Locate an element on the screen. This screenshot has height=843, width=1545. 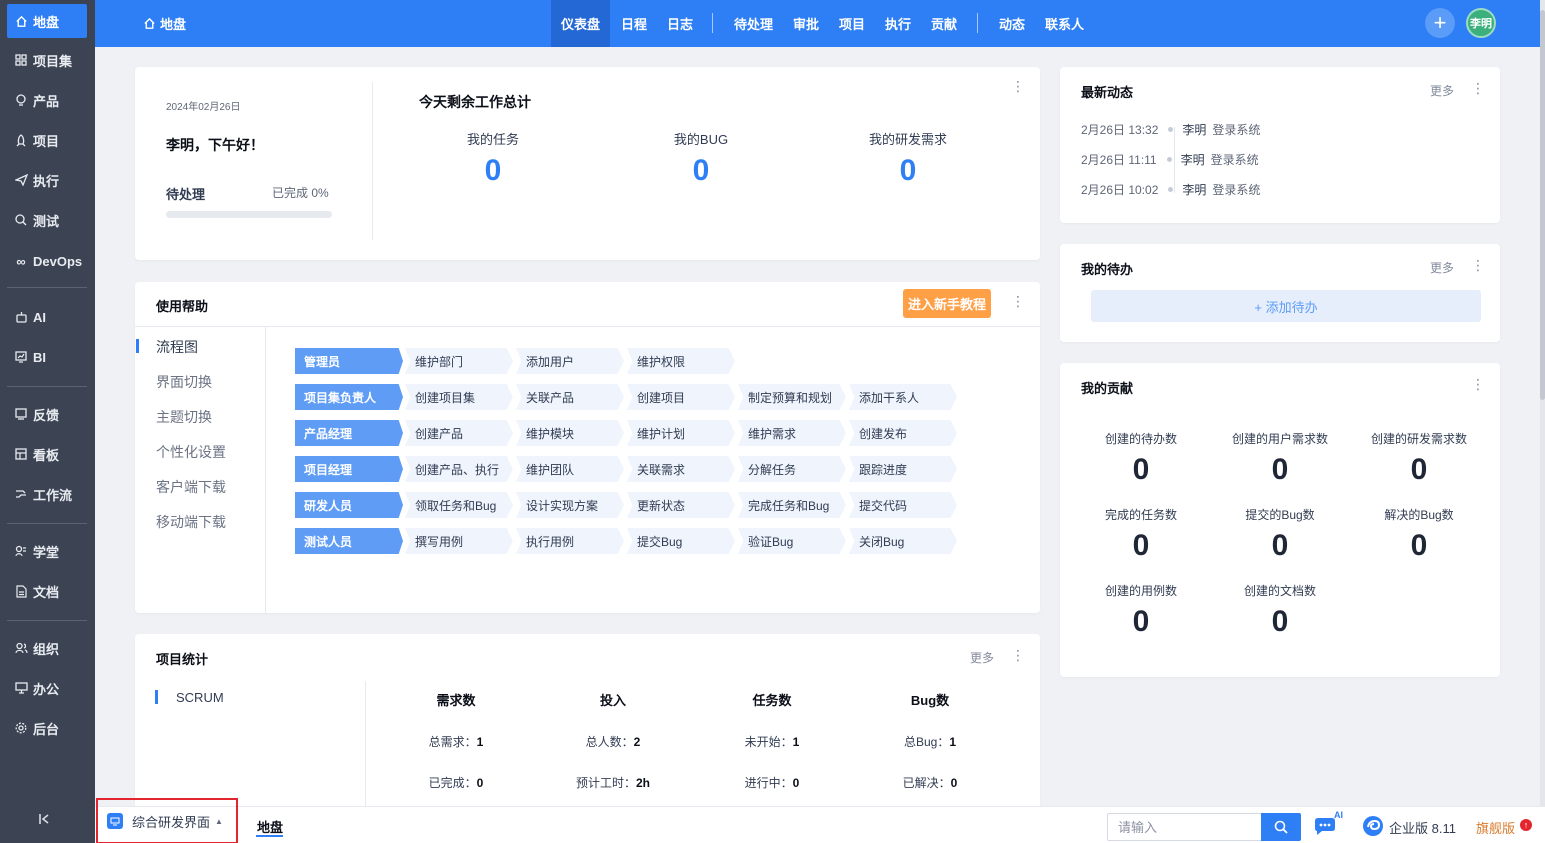
edition-label: 企业版 8.11 is located at coordinates (1422, 827).